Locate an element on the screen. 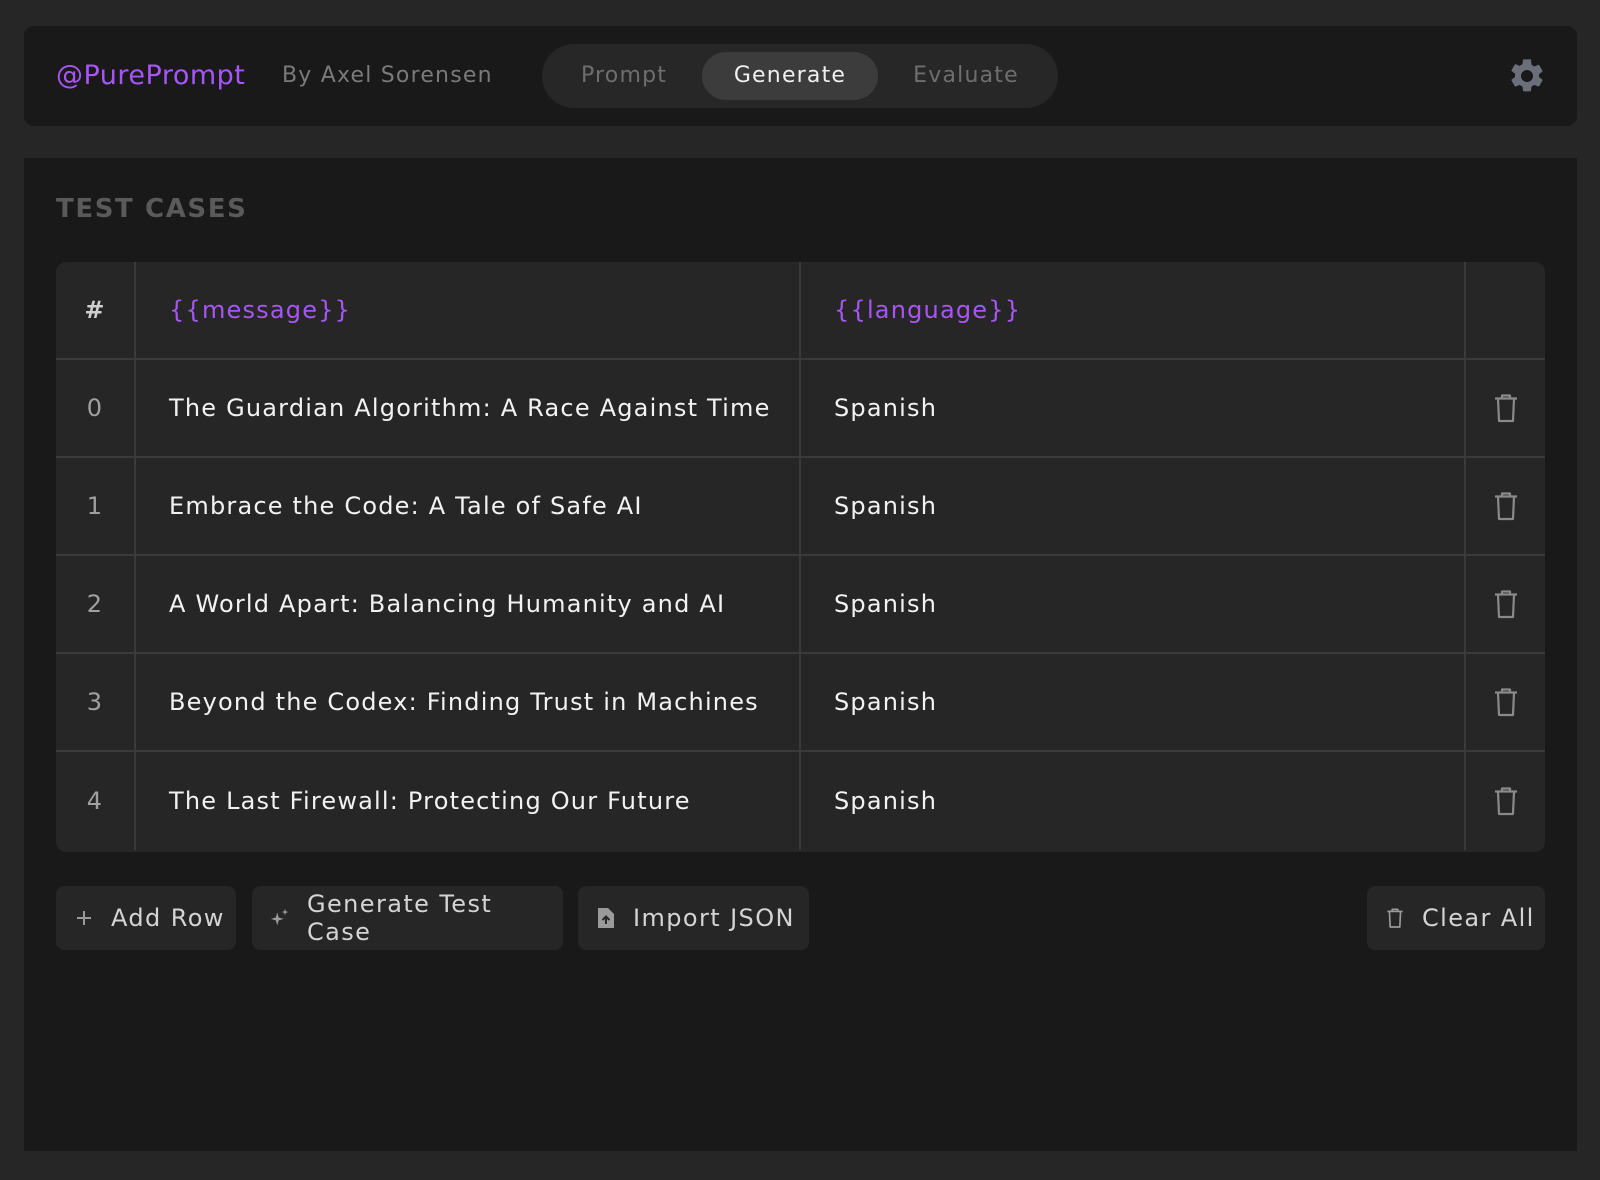 This screenshot has height=1180, width=1600. message-cell: A World Apart: Balancing Humanity and AI is located at coordinates (466, 604).